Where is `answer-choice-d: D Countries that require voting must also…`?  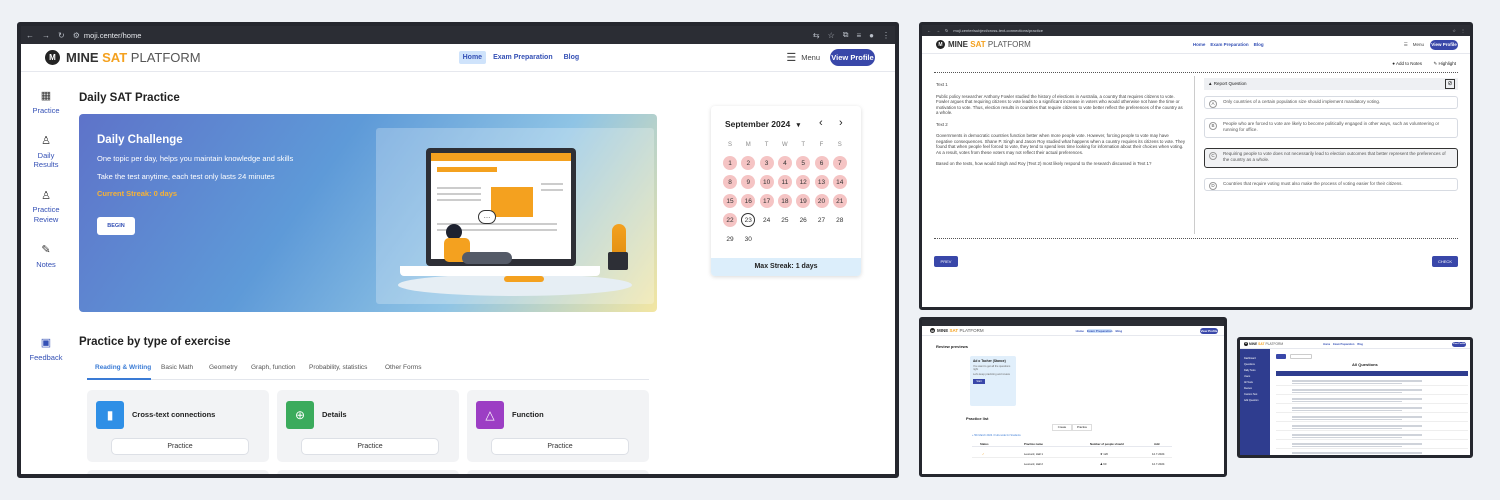
answer-choice-d: D Countries that require voting must also… is located at coordinates (1331, 184).